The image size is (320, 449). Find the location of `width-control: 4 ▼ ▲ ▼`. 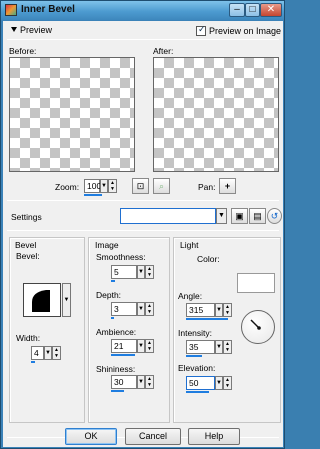

width-control: 4 ▼ ▲ ▼ is located at coordinates (47, 354).